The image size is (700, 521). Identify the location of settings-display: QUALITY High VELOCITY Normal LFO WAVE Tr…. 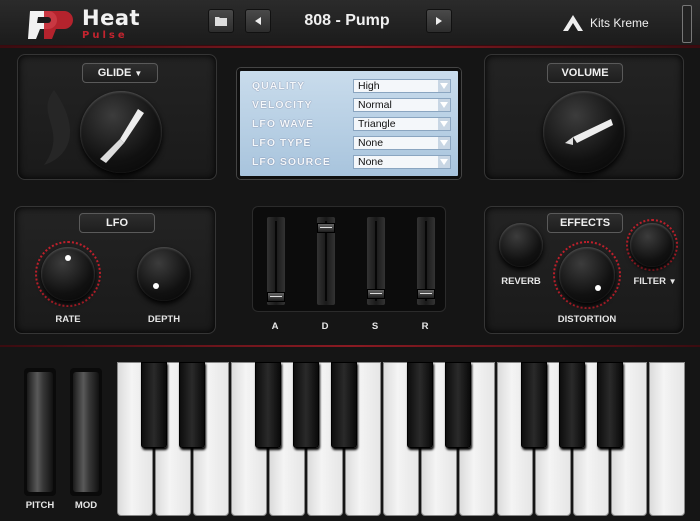
(349, 123).